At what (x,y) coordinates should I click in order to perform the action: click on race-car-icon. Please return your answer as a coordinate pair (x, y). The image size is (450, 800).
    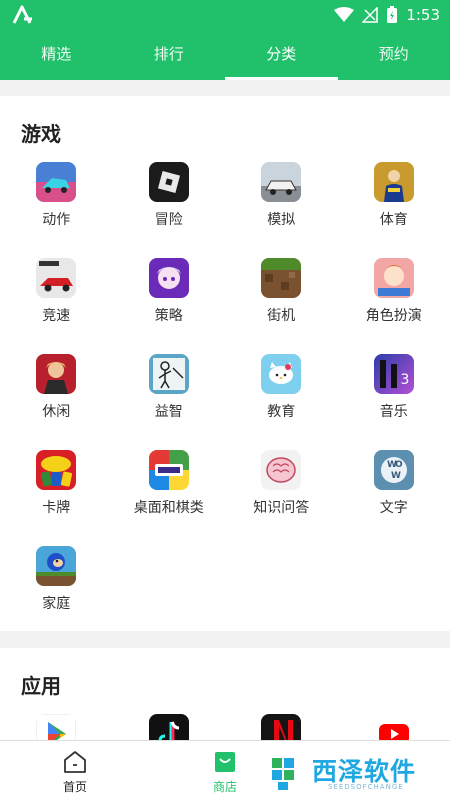
    Looking at the image, I should click on (56, 278).